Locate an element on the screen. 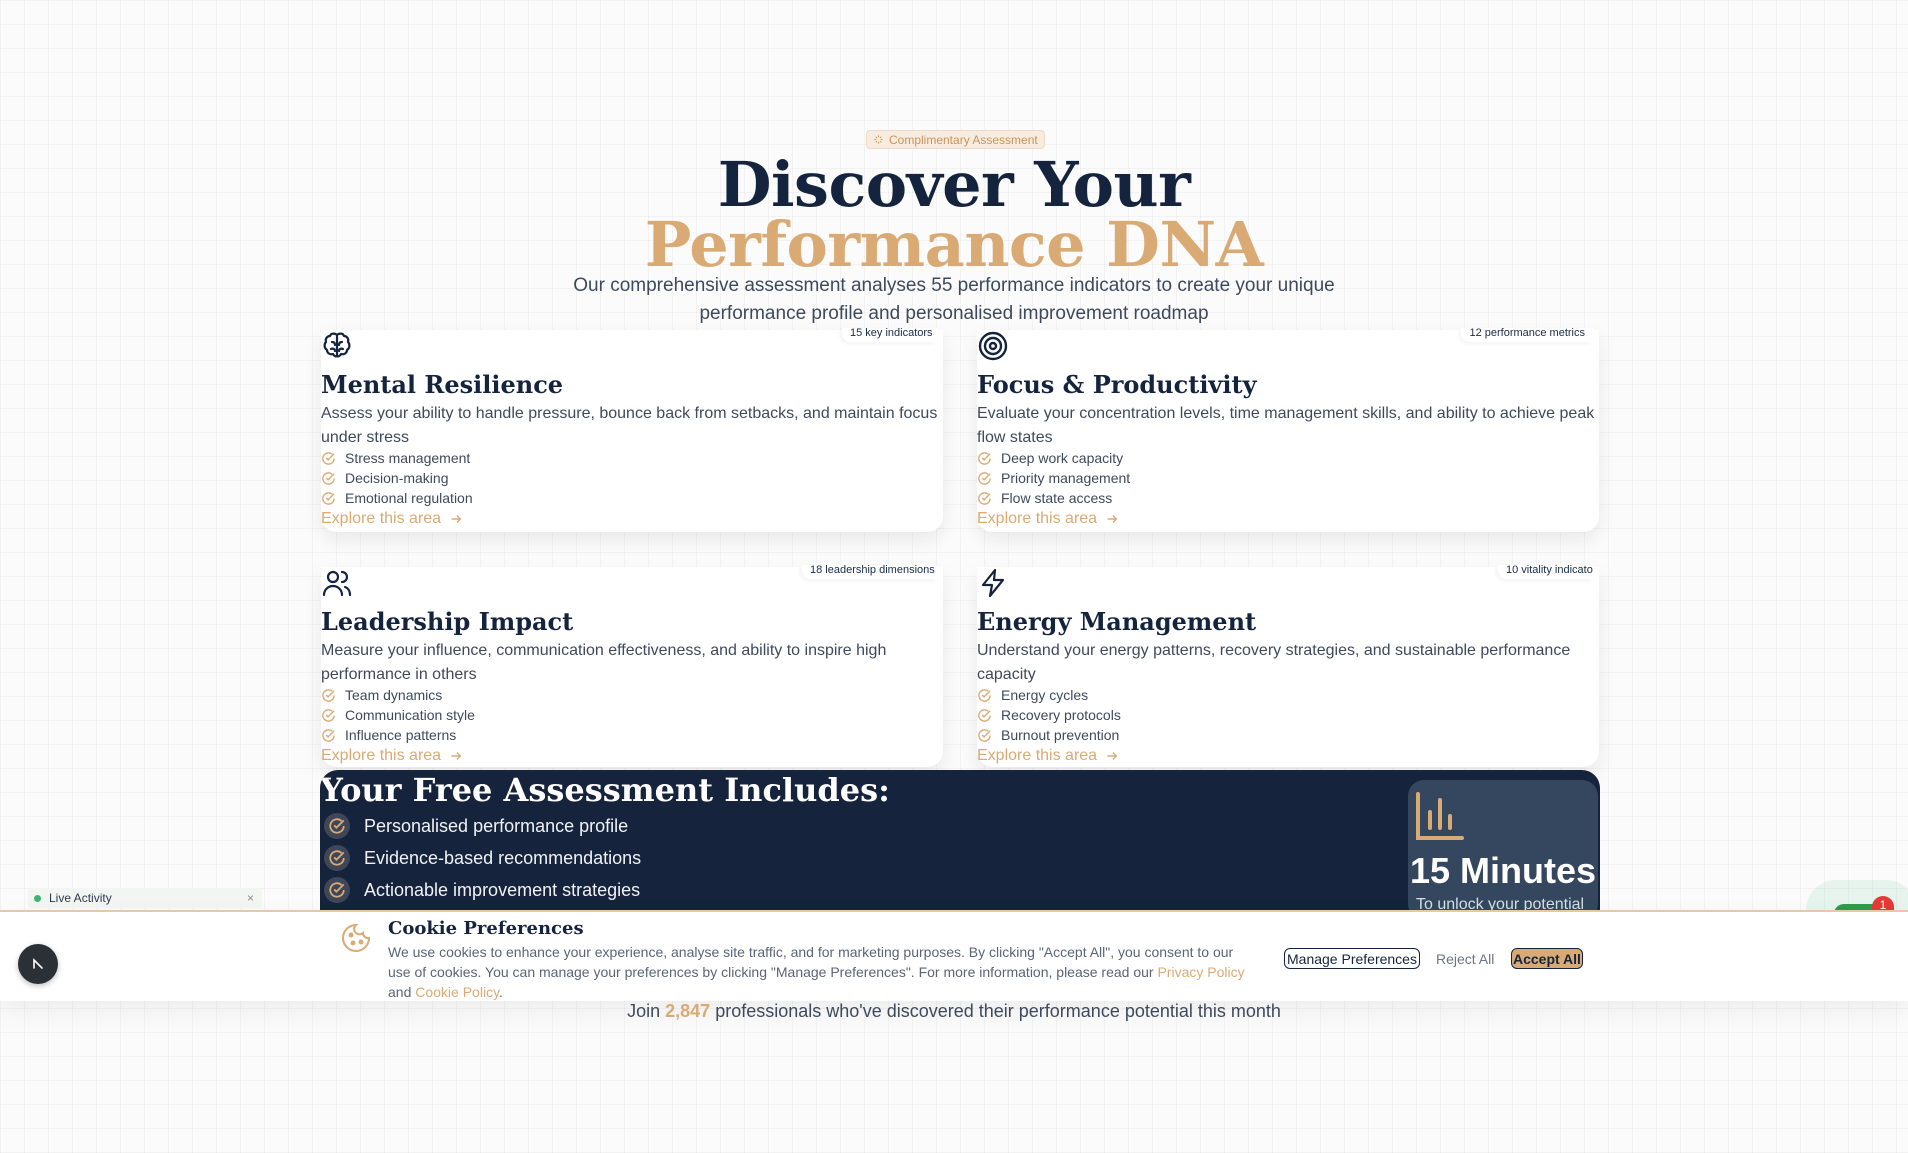 Image resolution: width=1908 pixels, height=1153 pixels. includes-title: Your Free Assessment Includes: is located at coordinates (605, 790).